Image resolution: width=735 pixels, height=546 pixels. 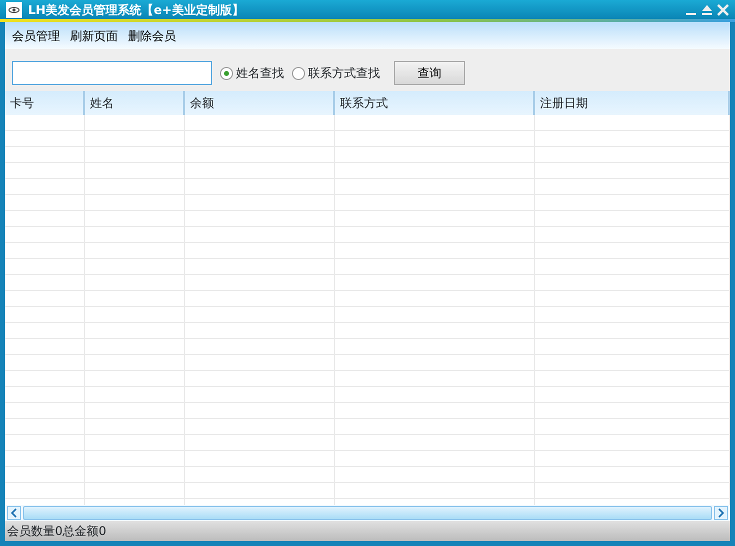 What do you see at coordinates (429, 73) in the screenshot?
I see `search-button: 查询` at bounding box center [429, 73].